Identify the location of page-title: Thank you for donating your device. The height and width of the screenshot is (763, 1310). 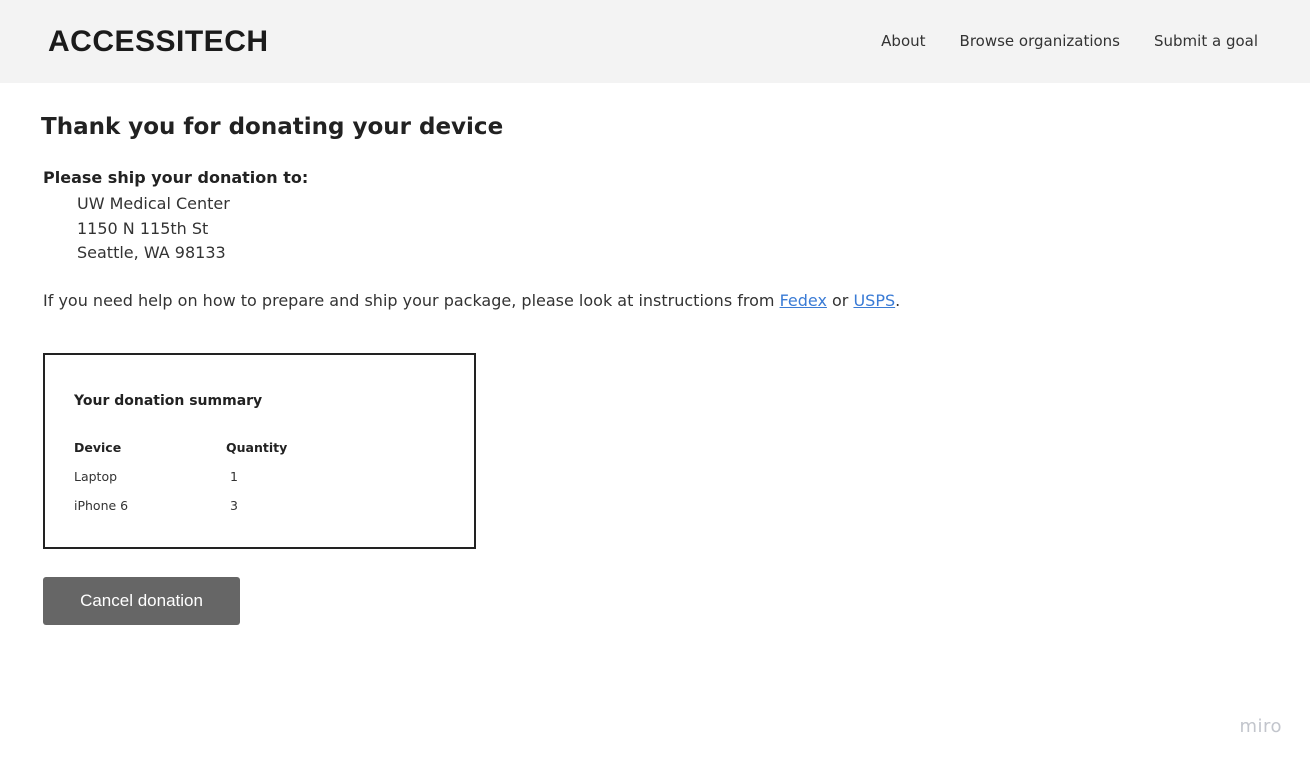
(272, 127).